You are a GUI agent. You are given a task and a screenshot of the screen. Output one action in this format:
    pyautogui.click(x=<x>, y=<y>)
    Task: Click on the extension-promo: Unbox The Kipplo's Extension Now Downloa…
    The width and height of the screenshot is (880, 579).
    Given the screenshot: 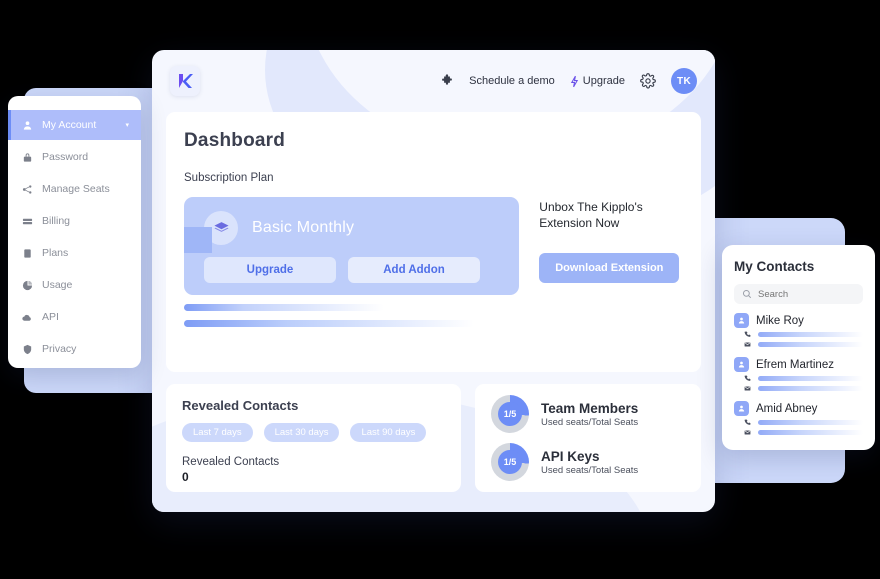 What is the action you would take?
    pyautogui.click(x=611, y=246)
    